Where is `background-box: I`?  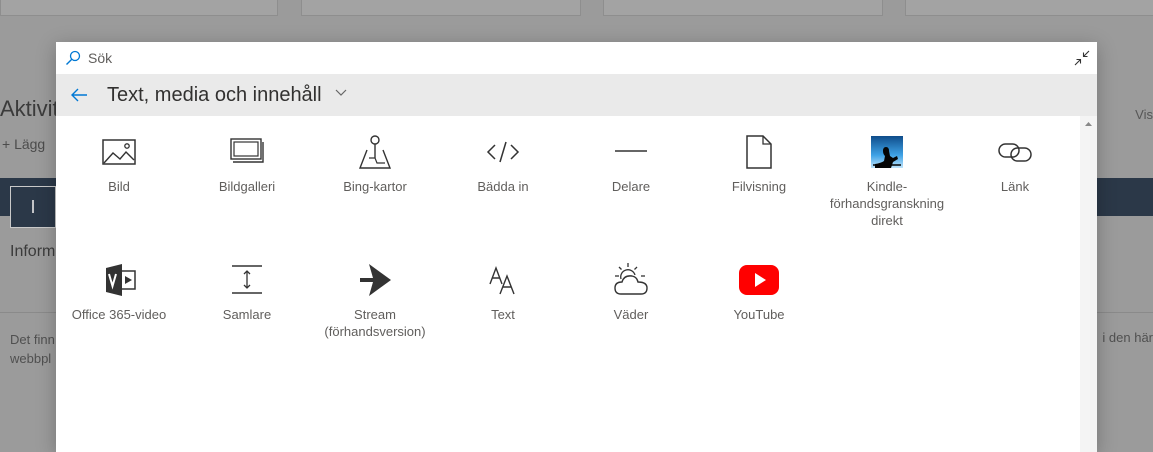 background-box: I is located at coordinates (33, 207).